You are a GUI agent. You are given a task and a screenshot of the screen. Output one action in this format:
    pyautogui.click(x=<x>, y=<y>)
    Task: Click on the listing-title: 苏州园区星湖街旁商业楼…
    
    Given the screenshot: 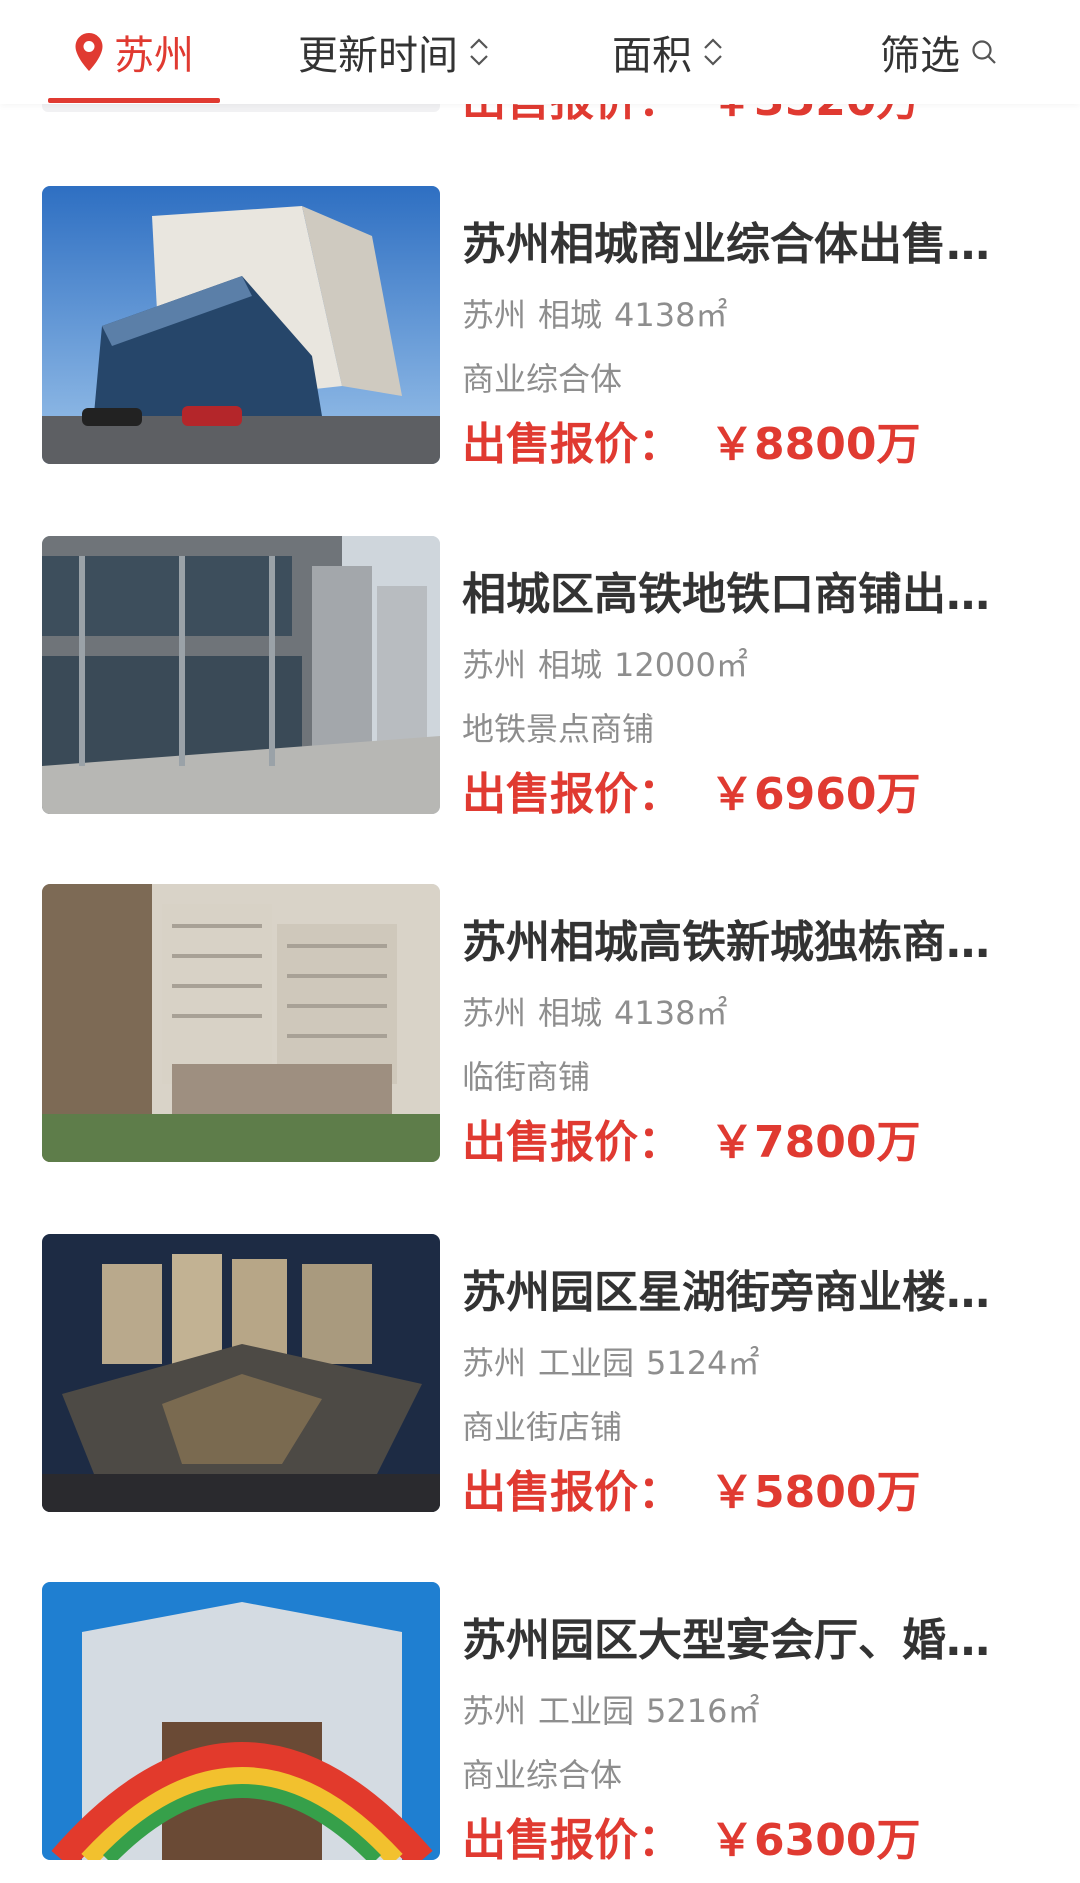 What is the action you would take?
    pyautogui.click(x=732, y=1288)
    